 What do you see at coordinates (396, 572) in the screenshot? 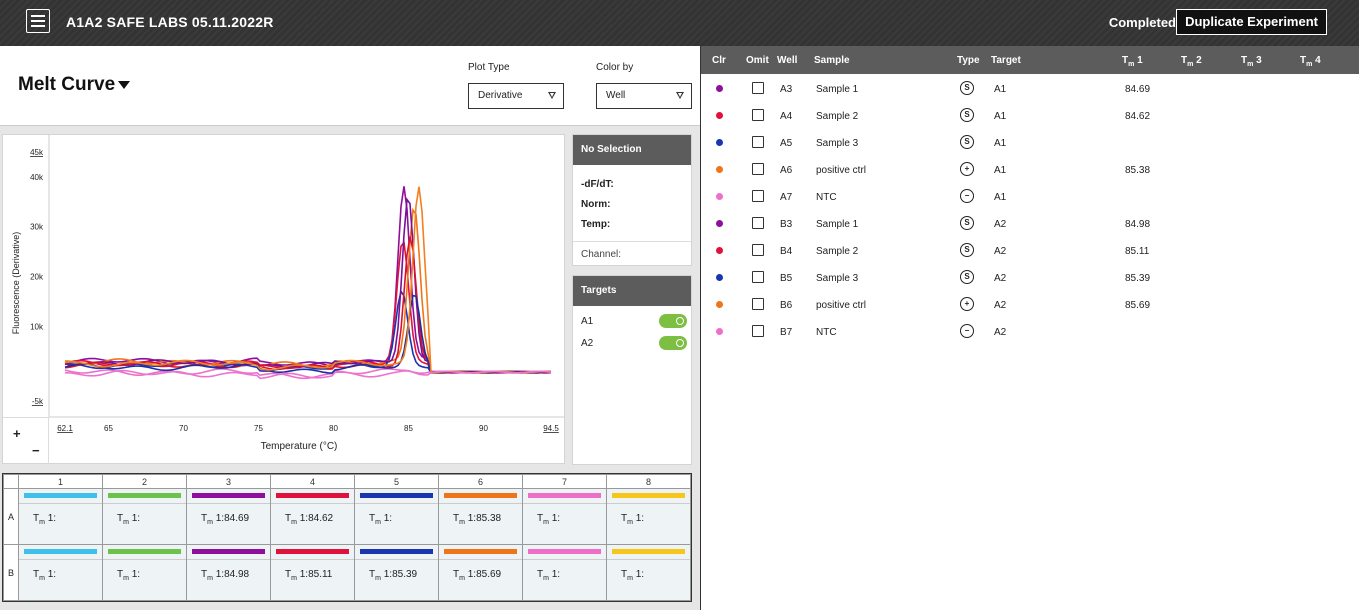
I see `plate-well-cell: Tm 1:85.39` at bounding box center [396, 572].